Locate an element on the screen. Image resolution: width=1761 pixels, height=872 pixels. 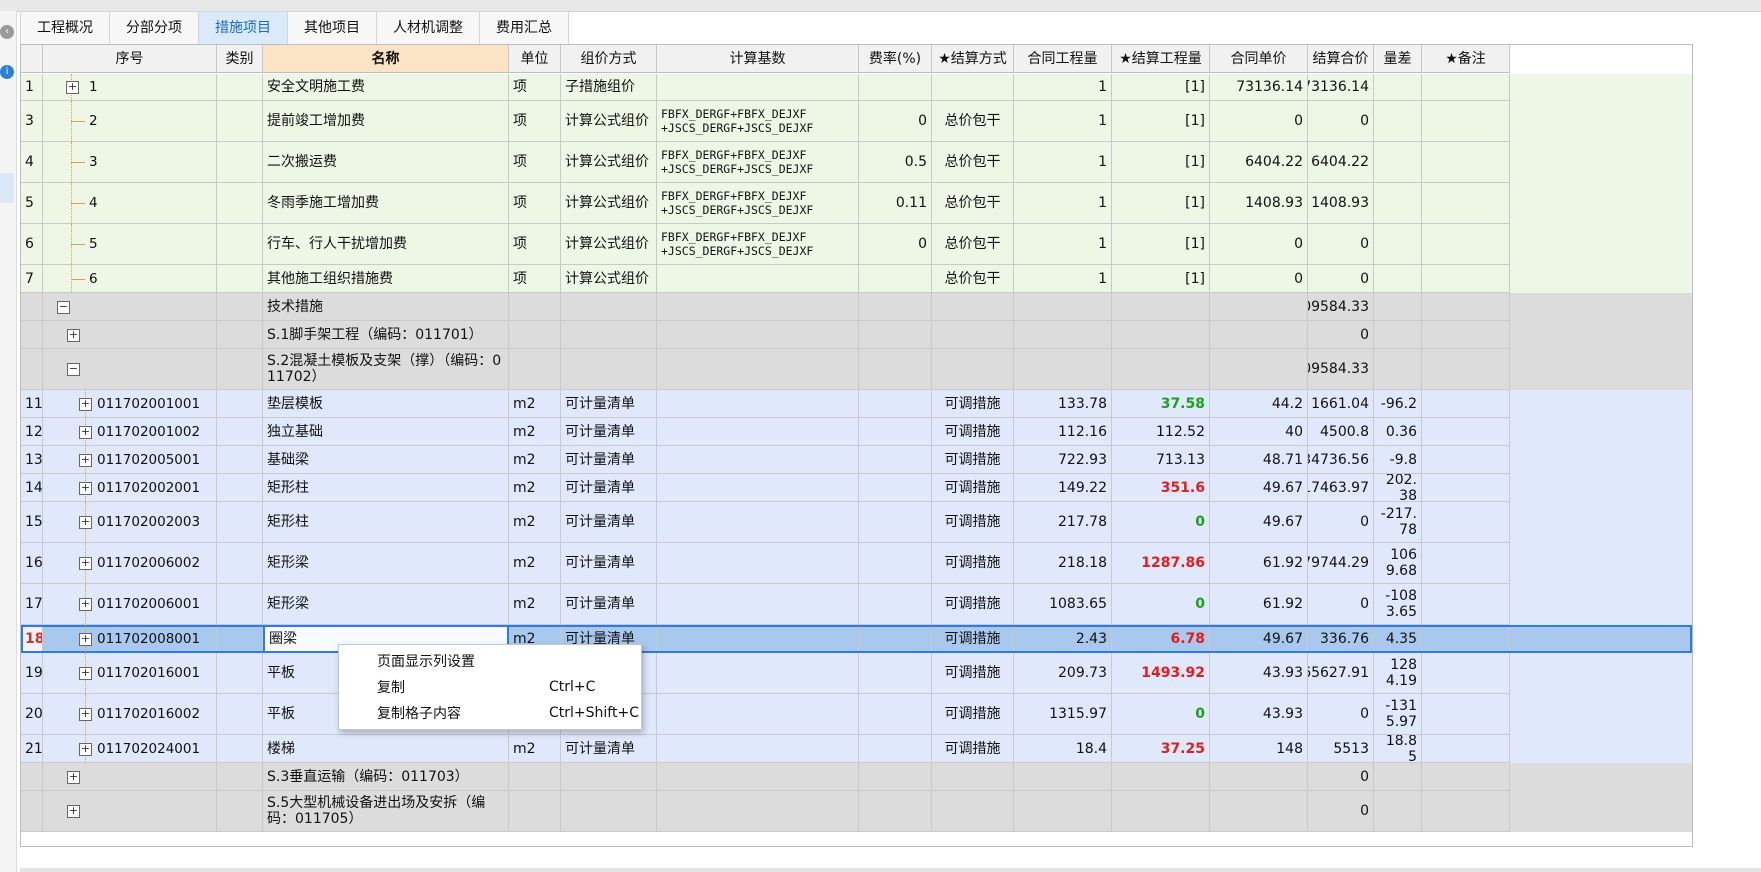
column-header-2: 名称 is located at coordinates (386, 59).